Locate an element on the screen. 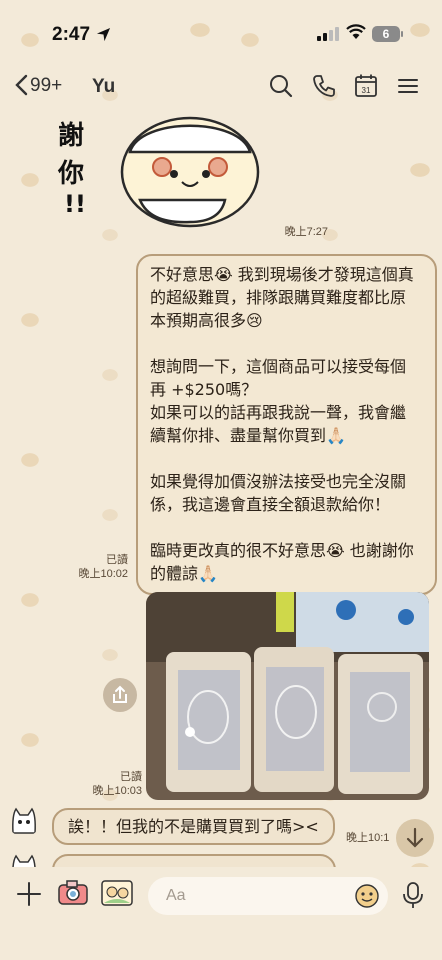  scroll-down-button is located at coordinates (415, 838).